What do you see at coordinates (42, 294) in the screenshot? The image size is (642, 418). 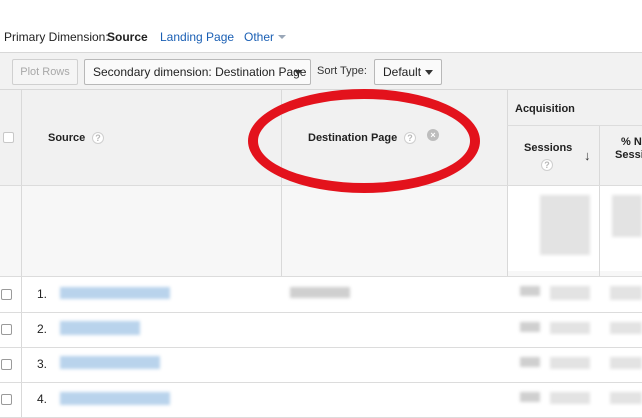 I see `row-number: 1.` at bounding box center [42, 294].